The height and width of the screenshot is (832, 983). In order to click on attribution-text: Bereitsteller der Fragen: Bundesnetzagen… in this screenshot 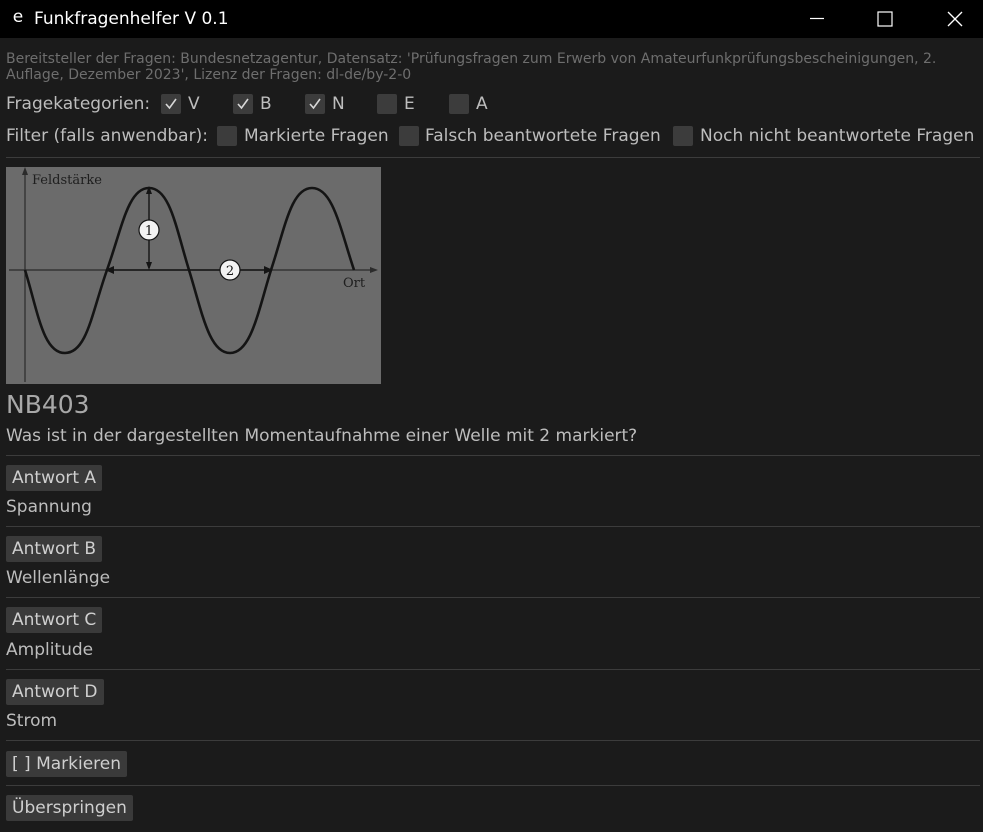, I will do `click(471, 67)`.